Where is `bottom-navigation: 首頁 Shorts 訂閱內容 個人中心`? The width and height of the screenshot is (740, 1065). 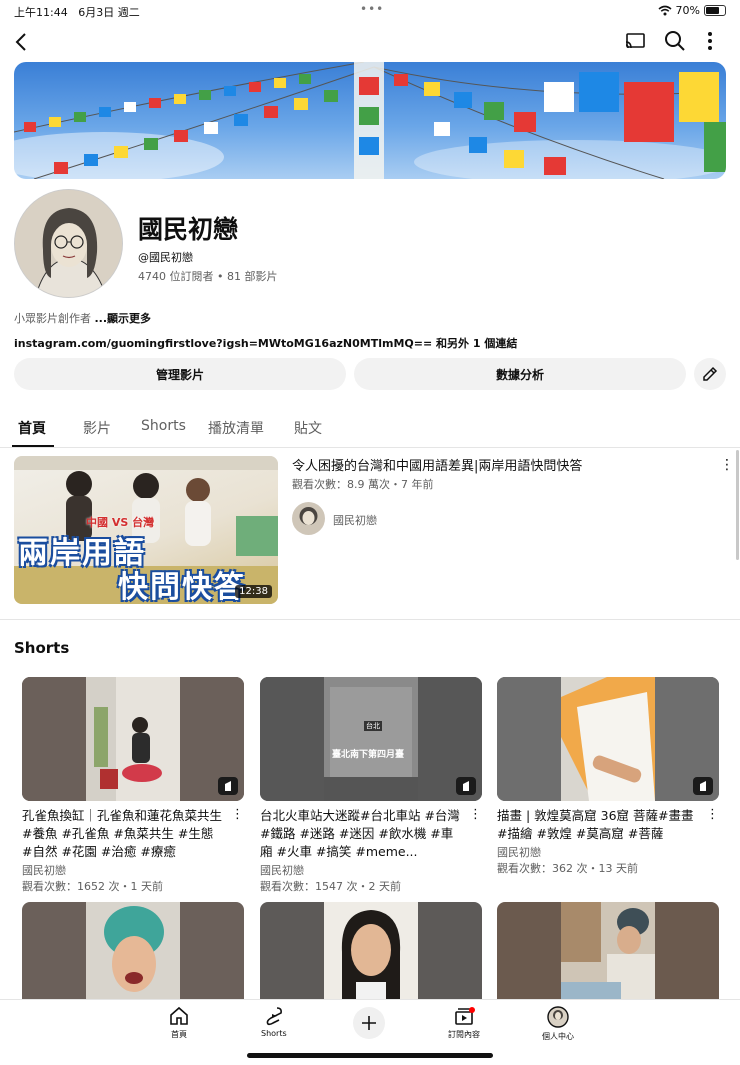
bottom-navigation: 首頁 Shorts 訂閱內容 個人中心 is located at coordinates (370, 1032).